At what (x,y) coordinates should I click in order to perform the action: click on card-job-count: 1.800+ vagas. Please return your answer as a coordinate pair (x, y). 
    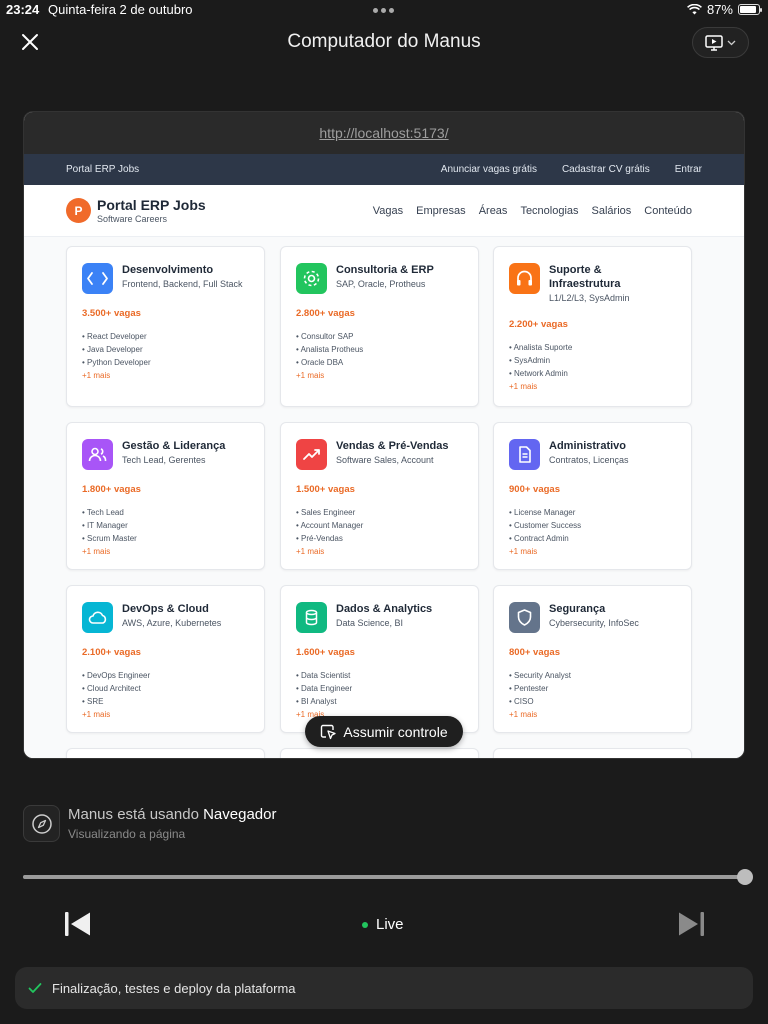
    Looking at the image, I should click on (111, 489).